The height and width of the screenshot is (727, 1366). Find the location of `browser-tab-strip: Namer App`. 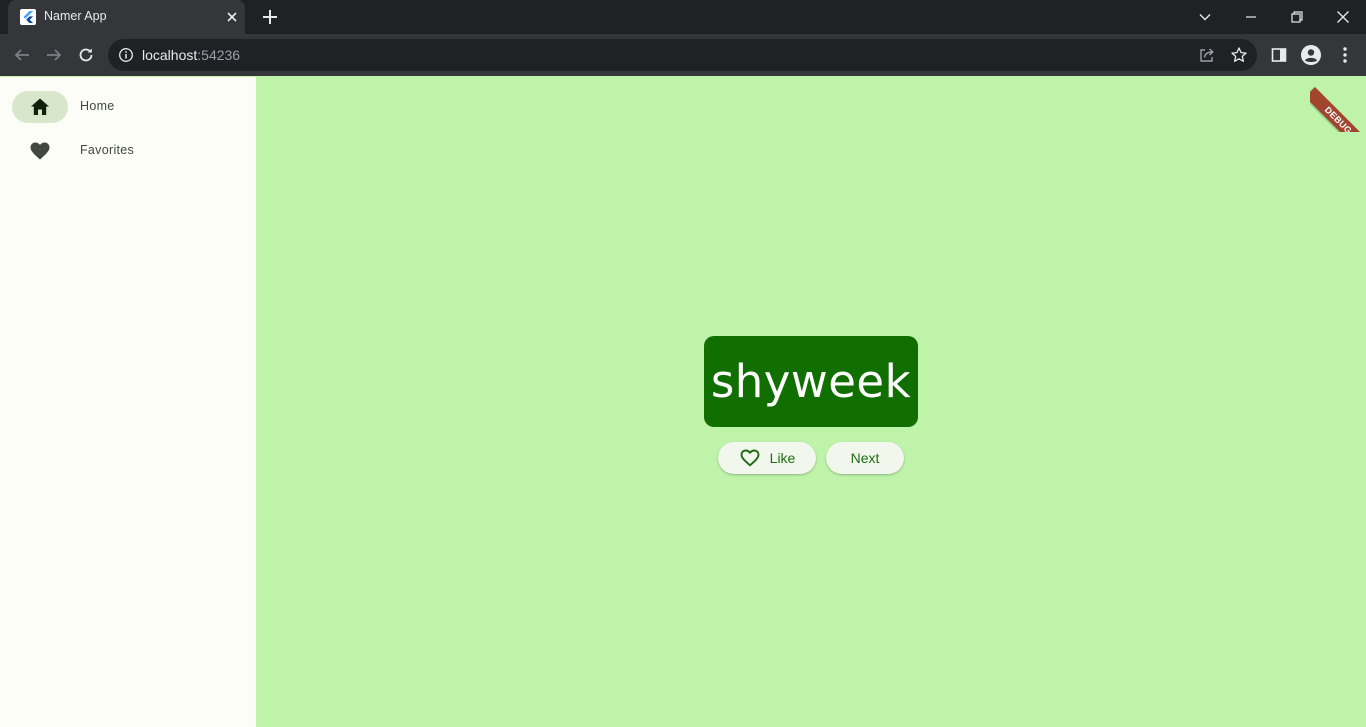

browser-tab-strip: Namer App is located at coordinates (683, 17).